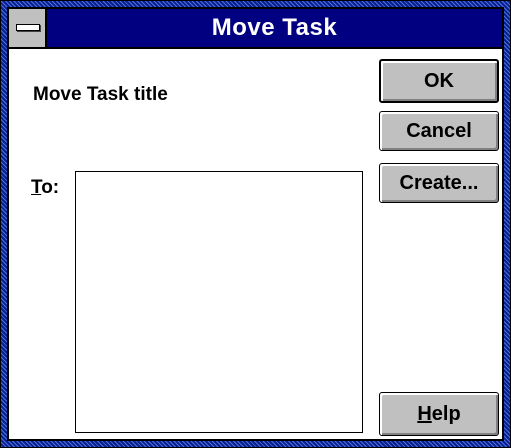 The height and width of the screenshot is (448, 511). I want to click on cancel-button: Cancel, so click(439, 131).